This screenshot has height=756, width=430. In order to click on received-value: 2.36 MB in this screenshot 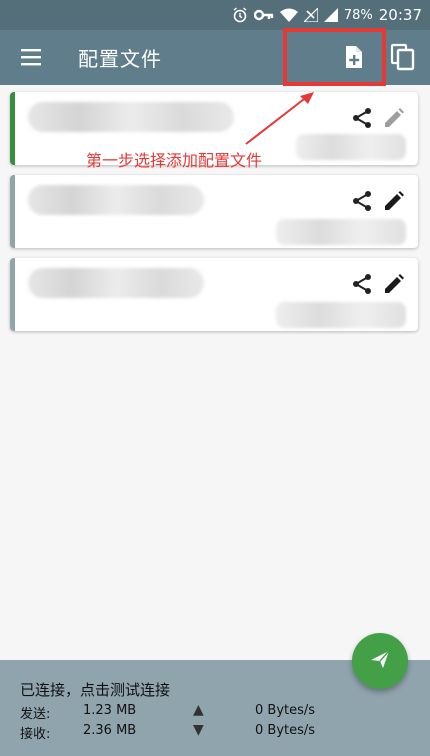, I will do `click(110, 730)`.